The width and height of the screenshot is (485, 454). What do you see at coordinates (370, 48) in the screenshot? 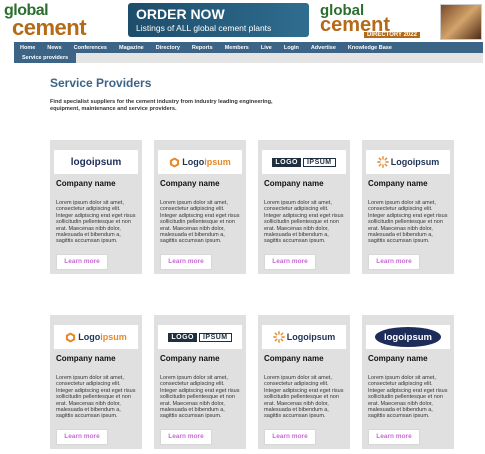
I see `nav-item-knowledge-base: Knowledge Base` at bounding box center [370, 48].